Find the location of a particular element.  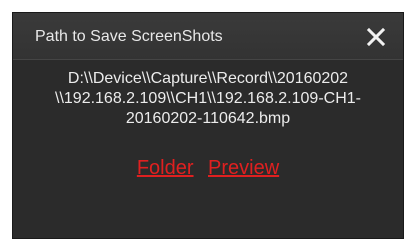

preview-link: Preview is located at coordinates (243, 168).